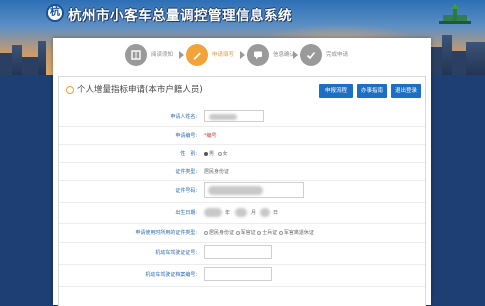 The image size is (485, 306). What do you see at coordinates (217, 172) in the screenshot?
I see `id-type-value: 居民身份证` at bounding box center [217, 172].